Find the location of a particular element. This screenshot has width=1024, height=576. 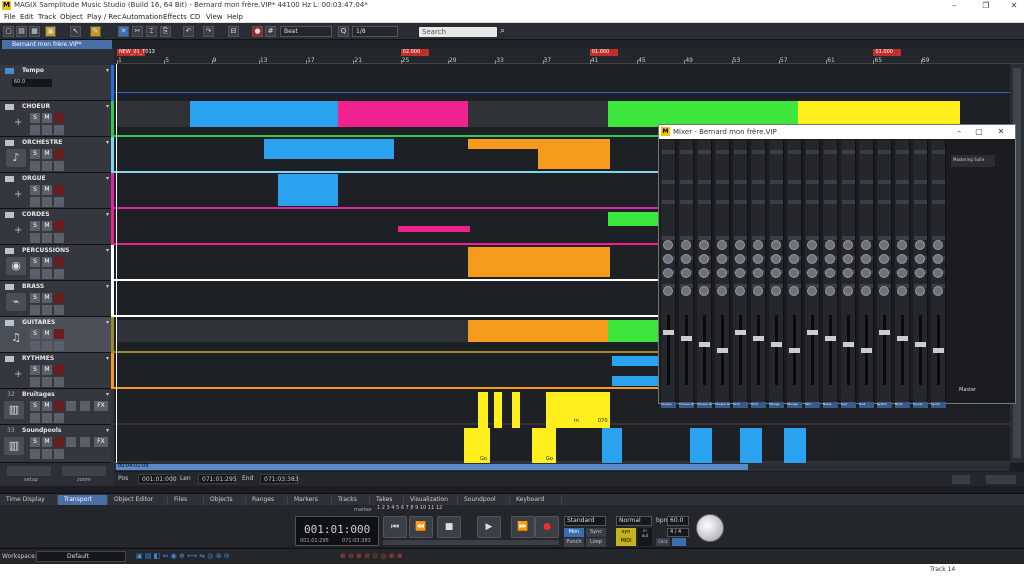

new-file-icon: ▢ is located at coordinates (8, 31).